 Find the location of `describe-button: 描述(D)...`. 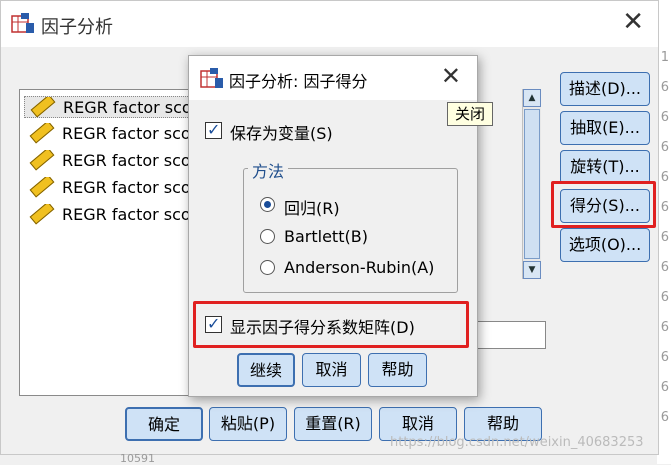

describe-button: 描述(D)... is located at coordinates (605, 89).